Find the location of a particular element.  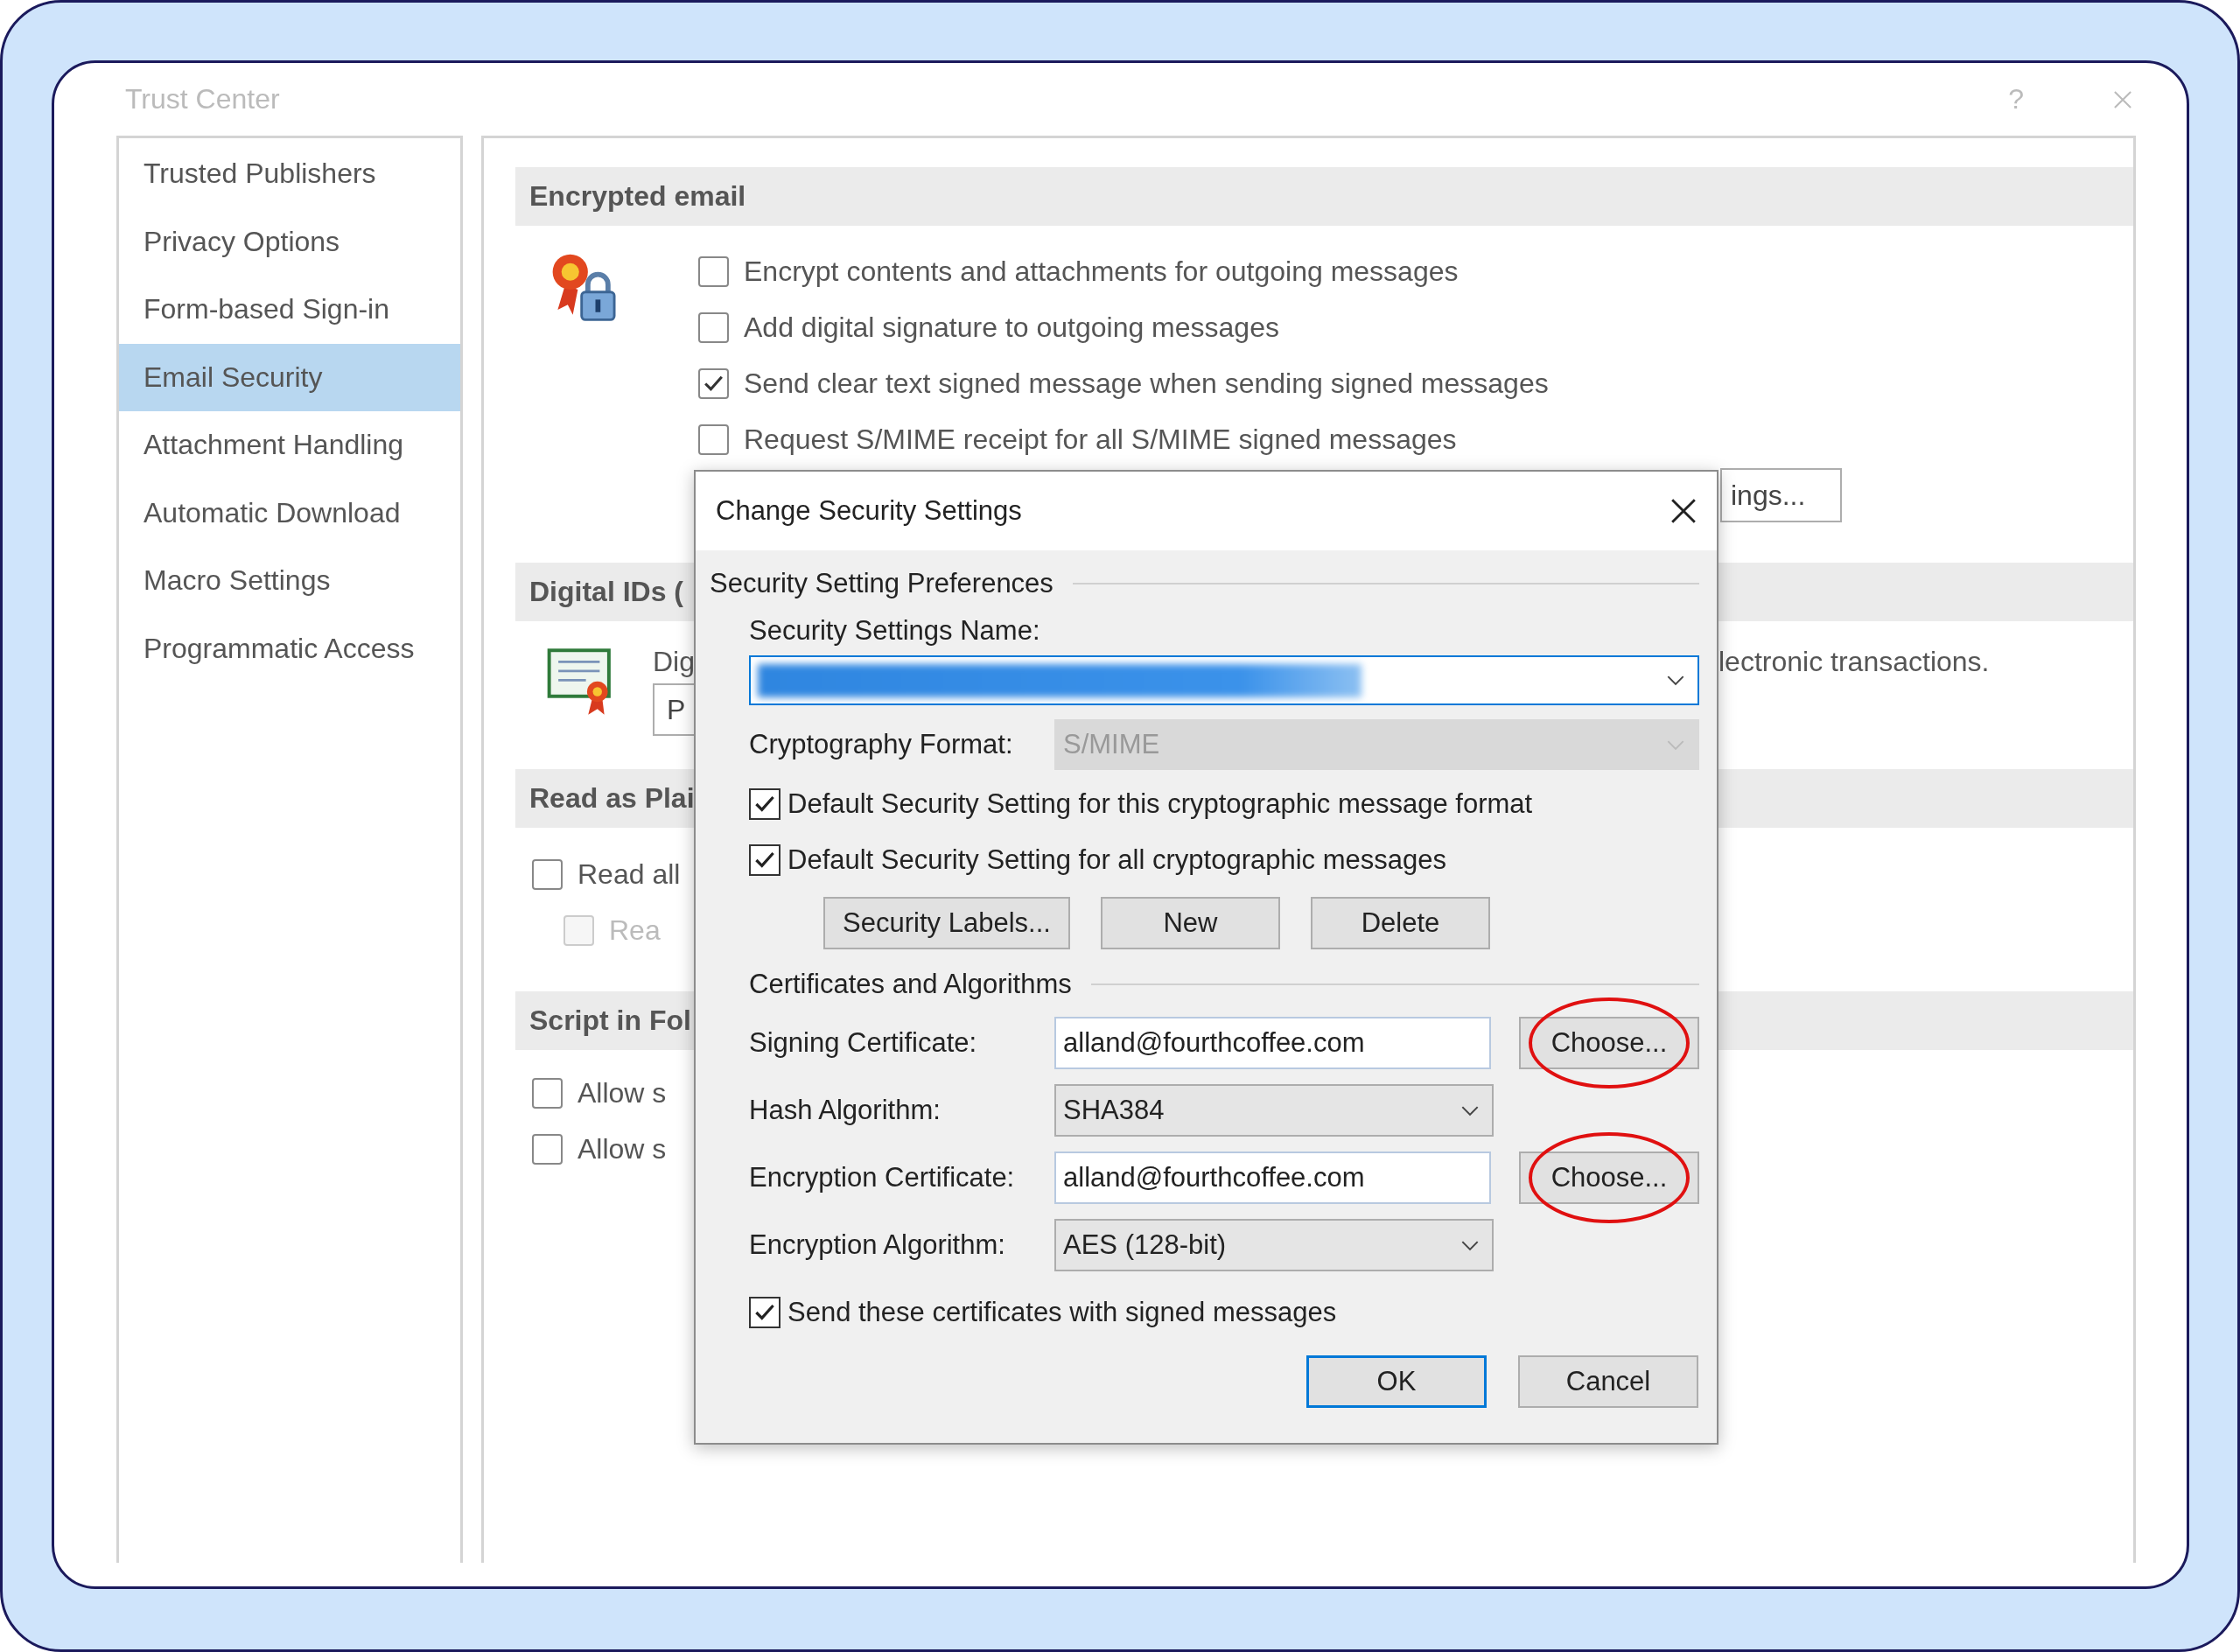

sidebar-item: Email Security is located at coordinates (289, 377).